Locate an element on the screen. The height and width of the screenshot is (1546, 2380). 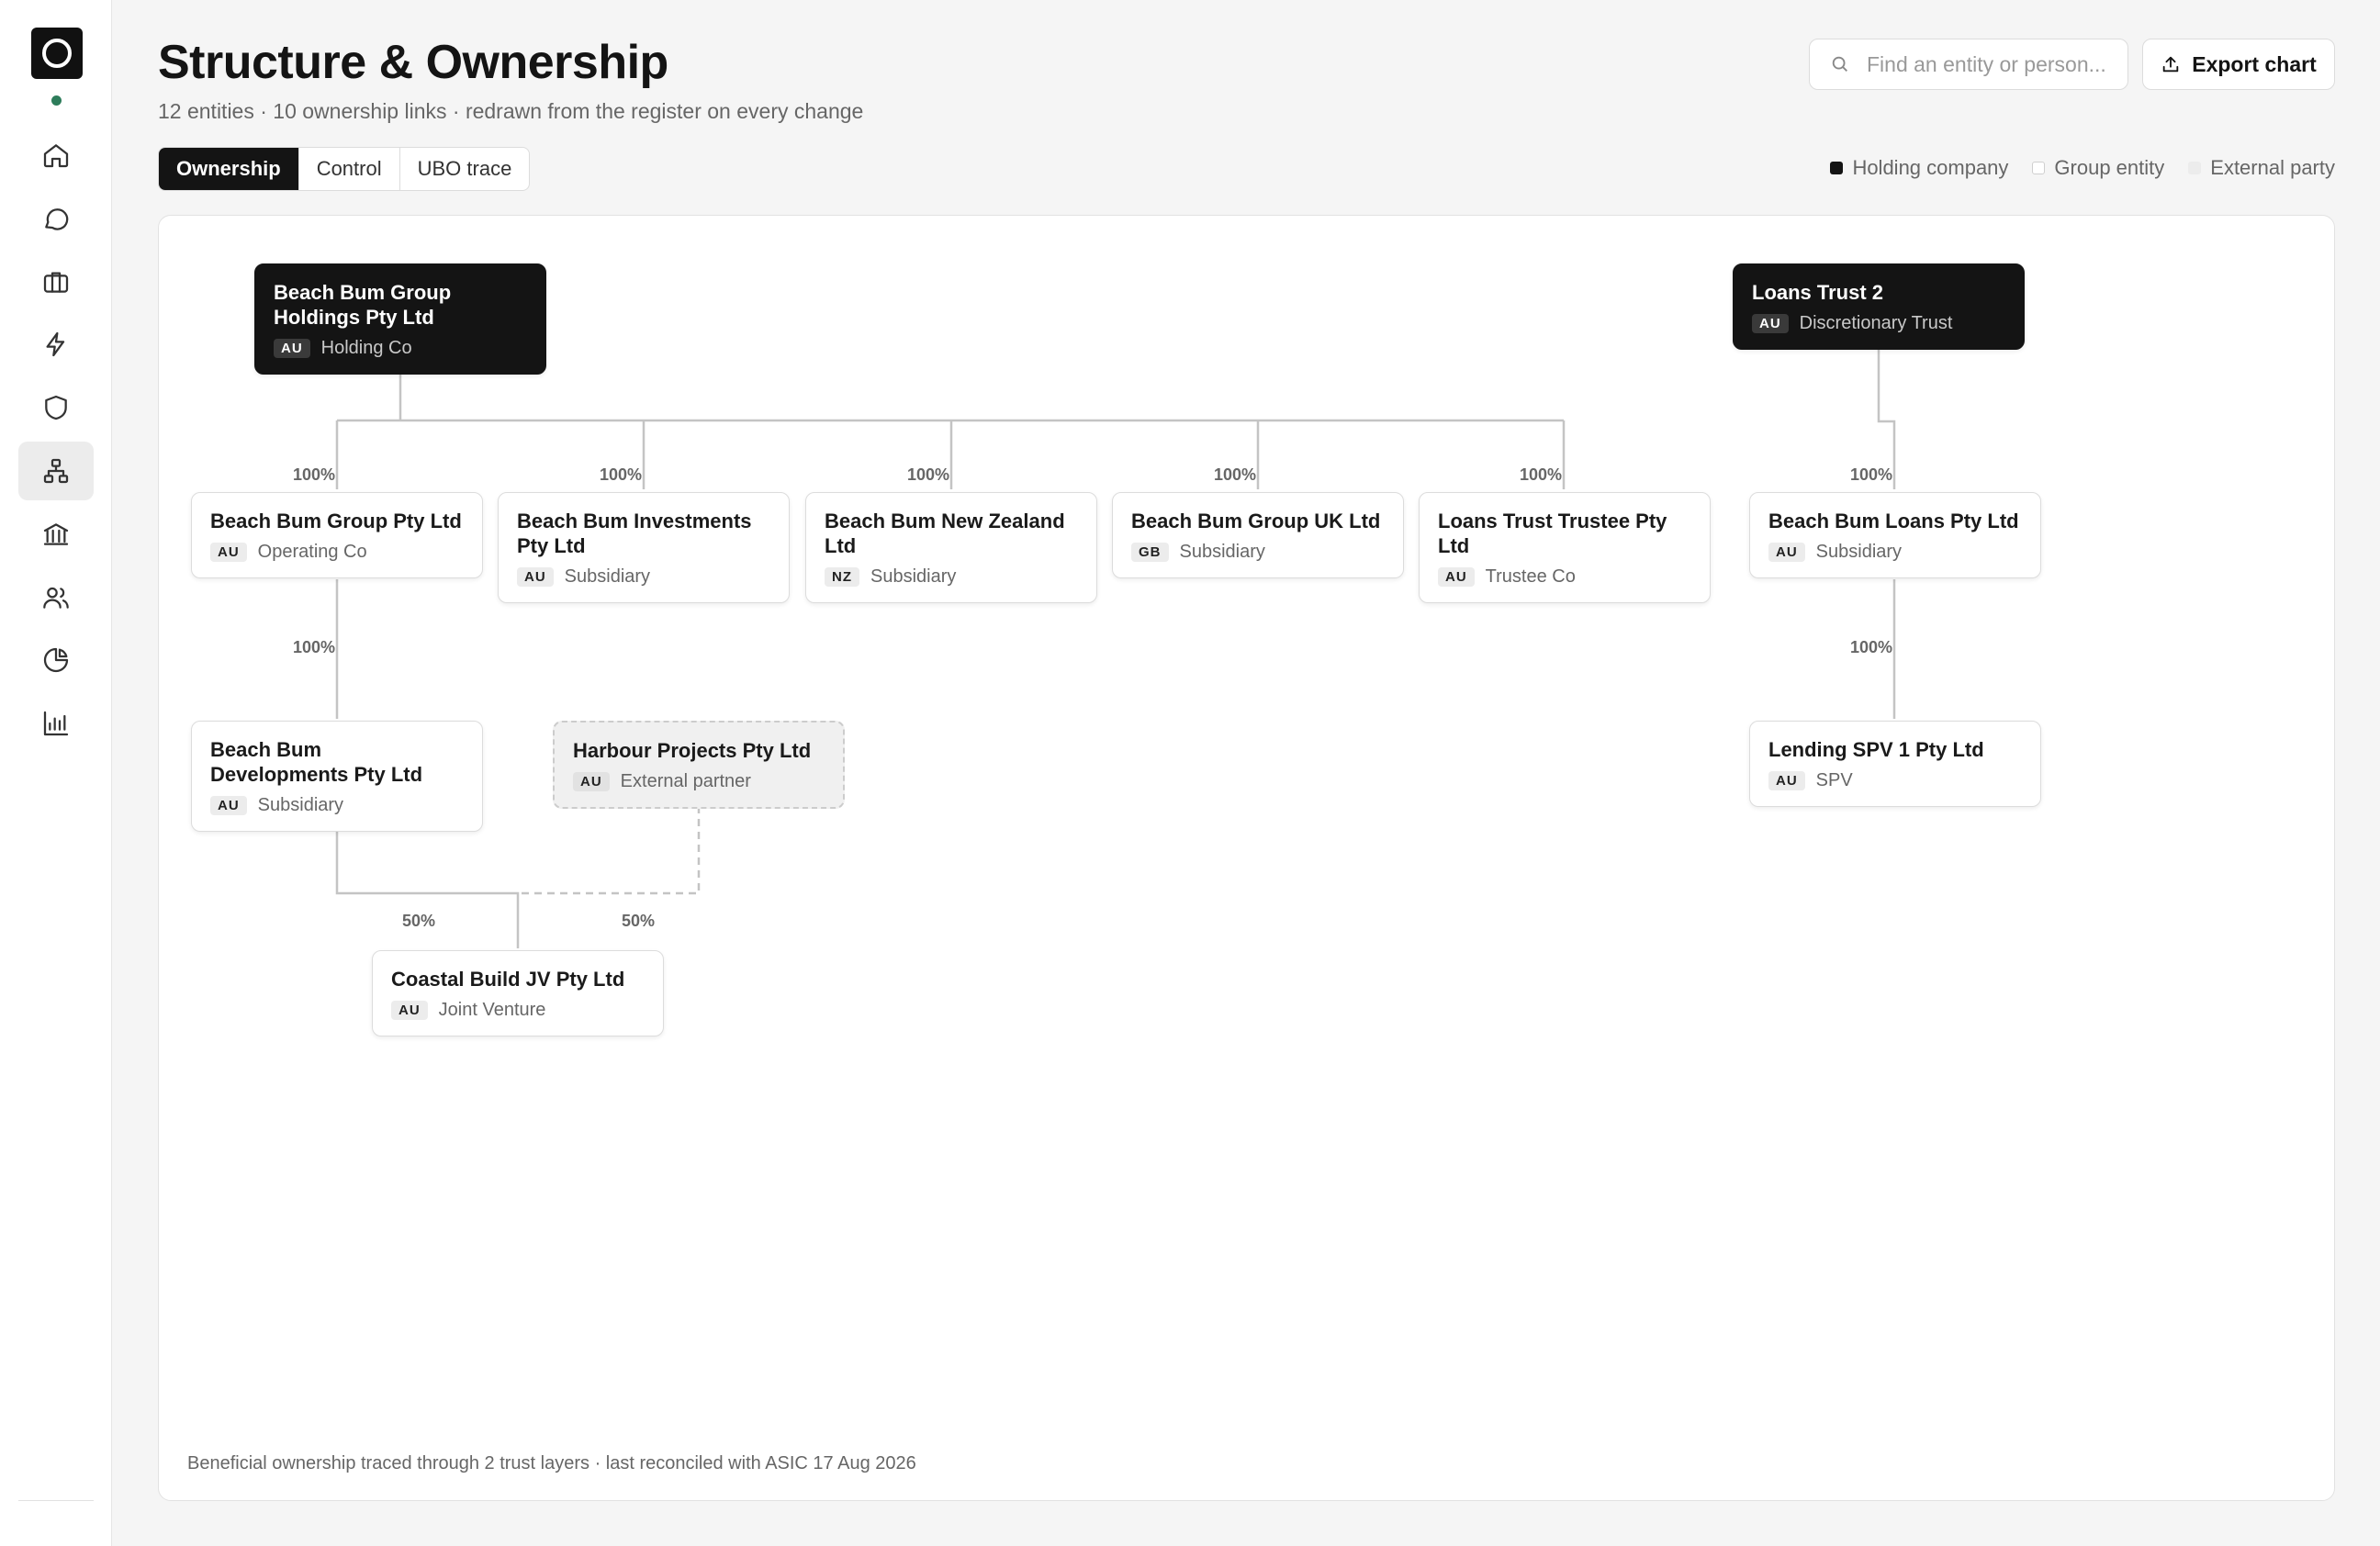
view-tabs: Ownership Control UBO trace is located at coordinates (344, 169).